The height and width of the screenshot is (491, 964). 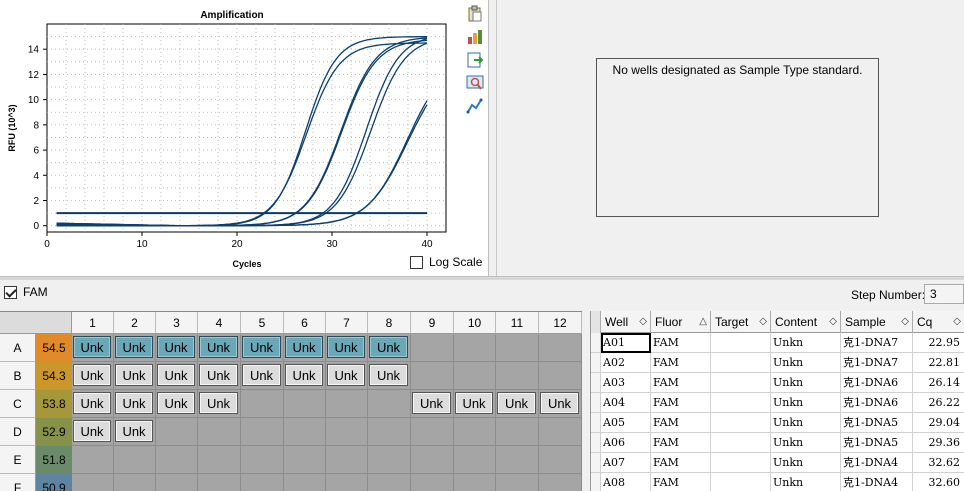 What do you see at coordinates (741, 322) in the screenshot?
I see `column-header-target: Target ◇` at bounding box center [741, 322].